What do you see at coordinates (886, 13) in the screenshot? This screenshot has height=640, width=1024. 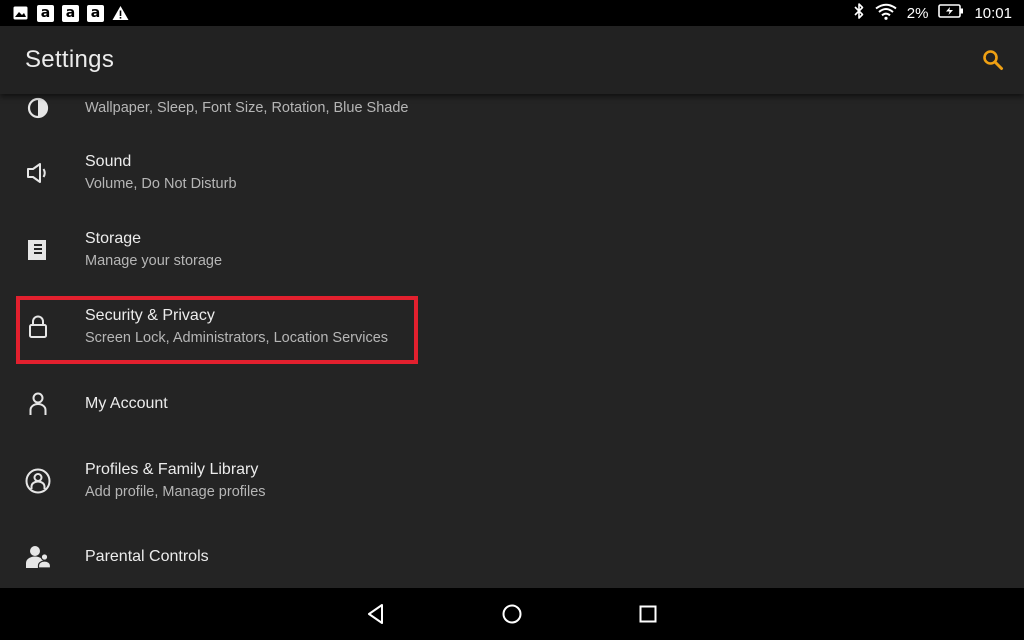 I see `wifi-icon` at bounding box center [886, 13].